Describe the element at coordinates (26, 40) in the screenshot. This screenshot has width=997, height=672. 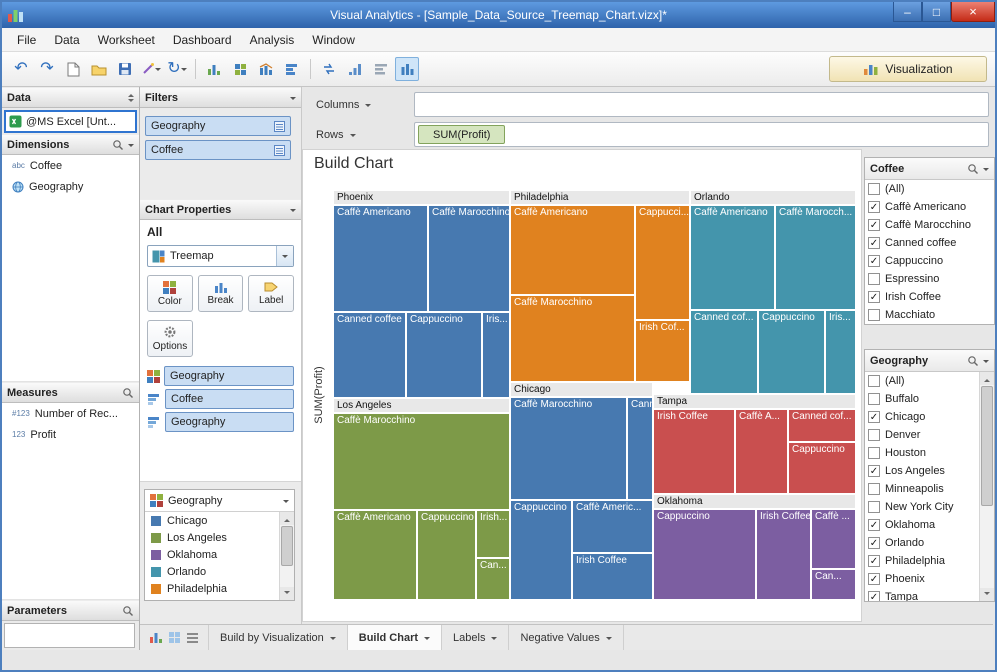
I see `menu-item: File` at that location.